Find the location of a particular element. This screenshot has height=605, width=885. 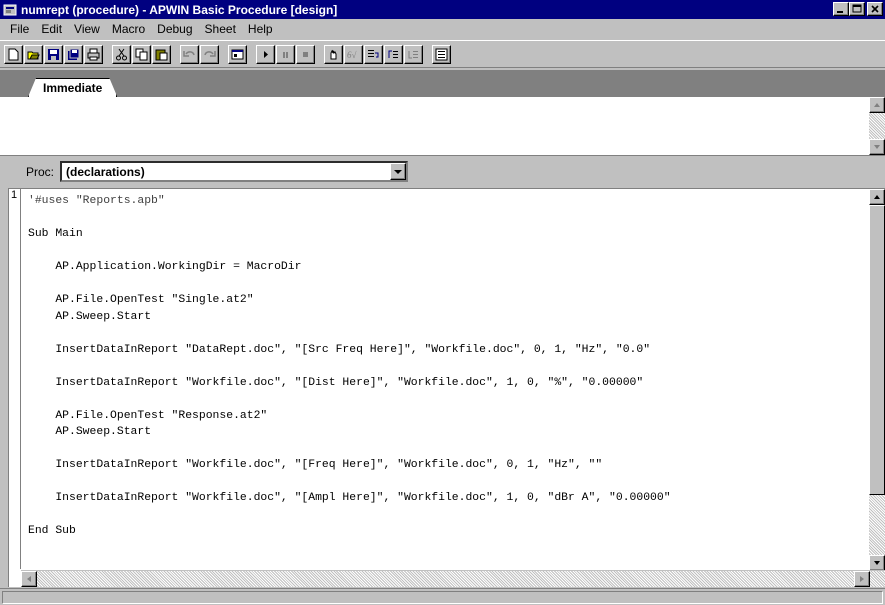

step-out-button is located at coordinates (413, 54).